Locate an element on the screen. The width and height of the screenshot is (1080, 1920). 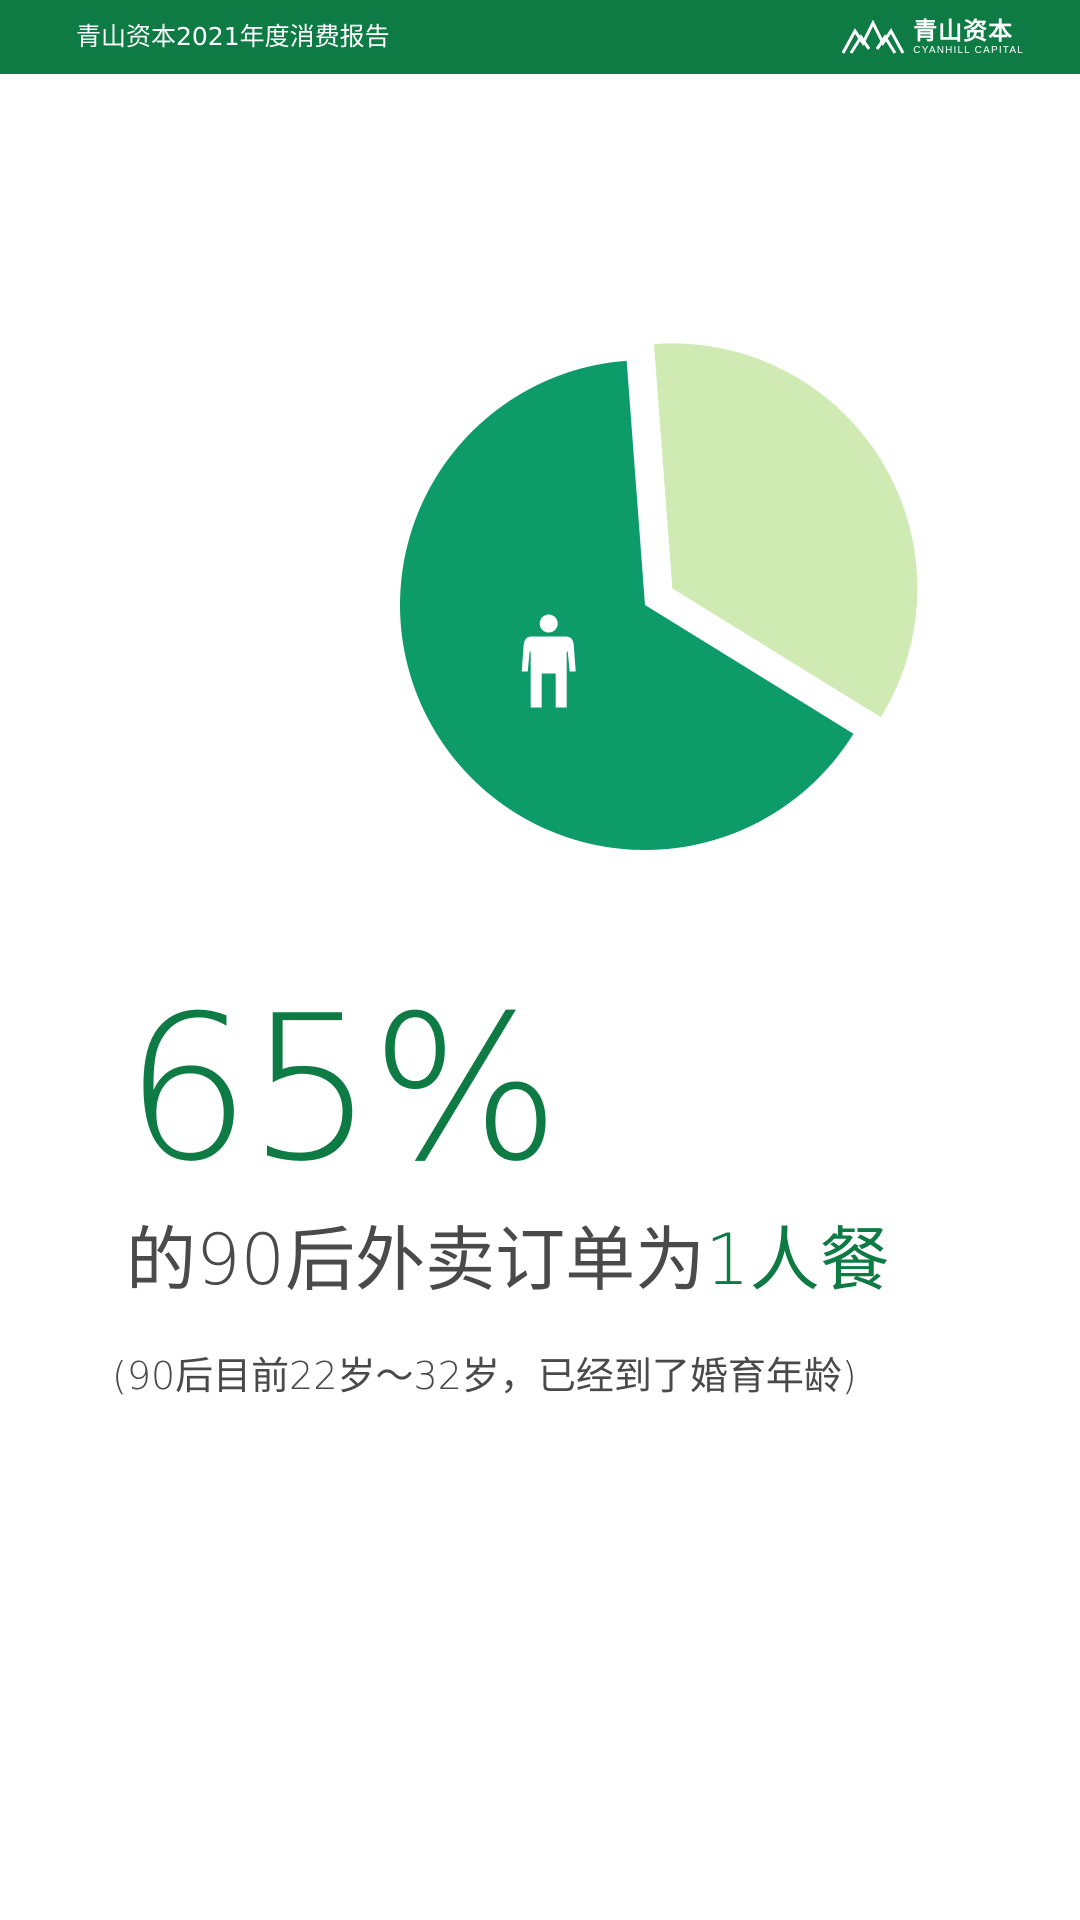
stat-headline: 的90后外卖订单为1人餐 is located at coordinates (508, 1260).